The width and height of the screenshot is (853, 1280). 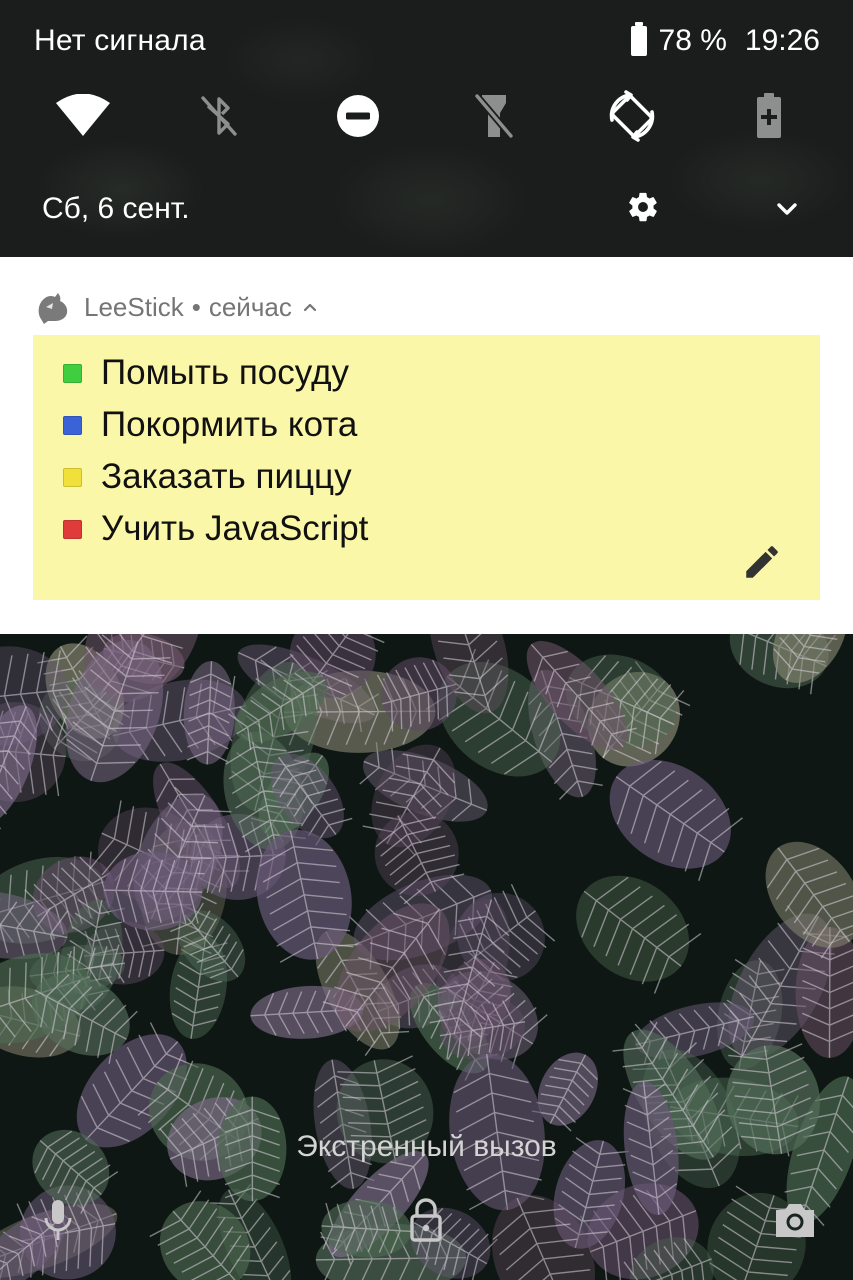 What do you see at coordinates (120, 40) in the screenshot?
I see `carrier-label: Нет сигнала` at bounding box center [120, 40].